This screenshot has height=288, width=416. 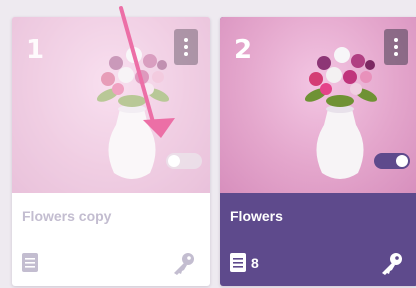 I want to click on card-title: Flowers copy, so click(x=66, y=216).